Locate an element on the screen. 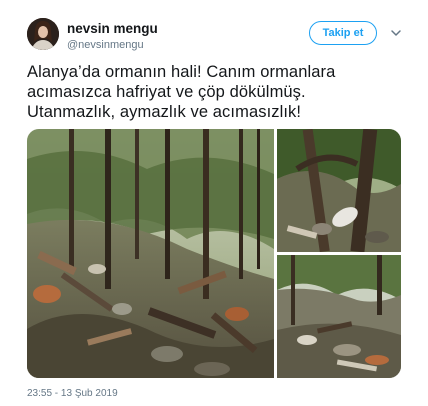 The image size is (428, 406). avatar is located at coordinates (43, 34).